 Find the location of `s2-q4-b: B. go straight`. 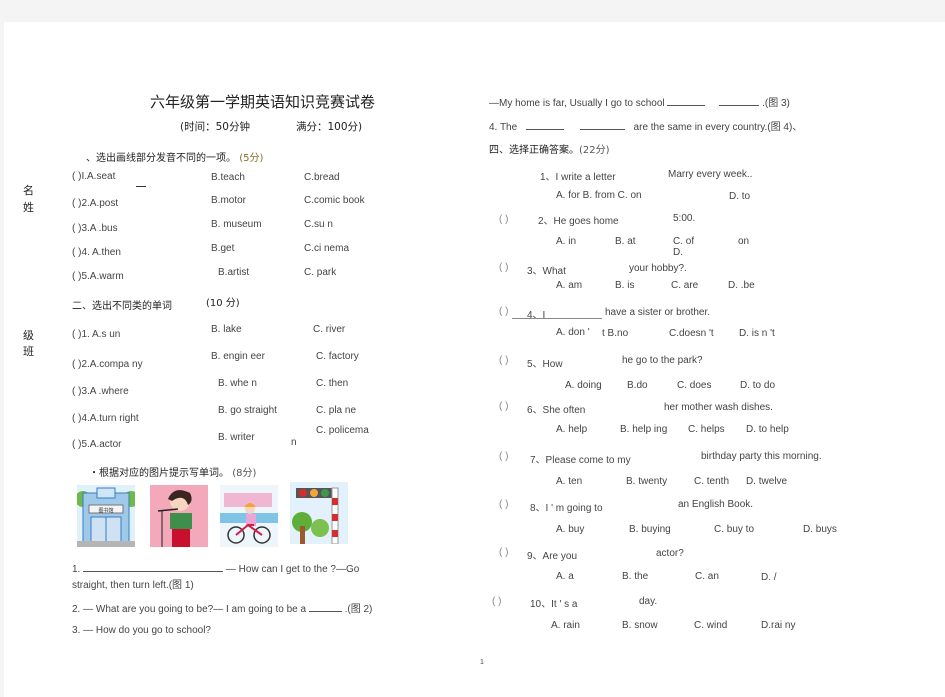

s2-q4-b: B. go straight is located at coordinates (247, 410).